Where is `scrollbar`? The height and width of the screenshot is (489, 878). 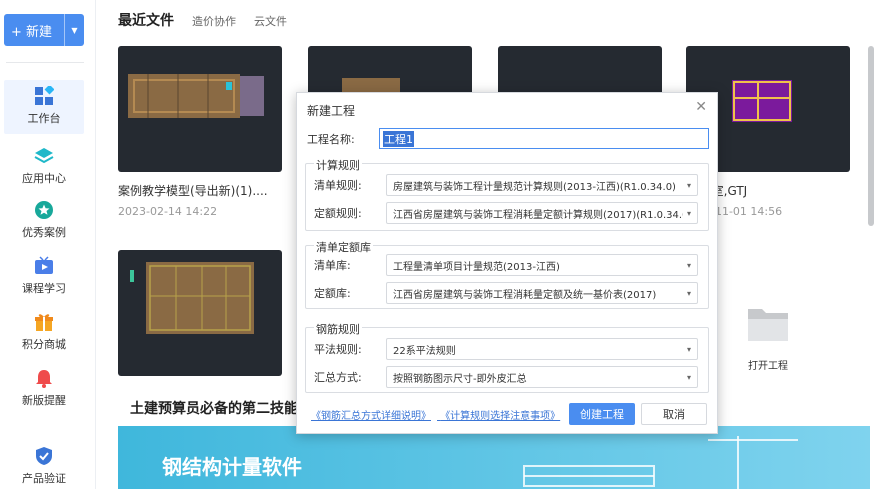
scrollbar is located at coordinates (871, 136).